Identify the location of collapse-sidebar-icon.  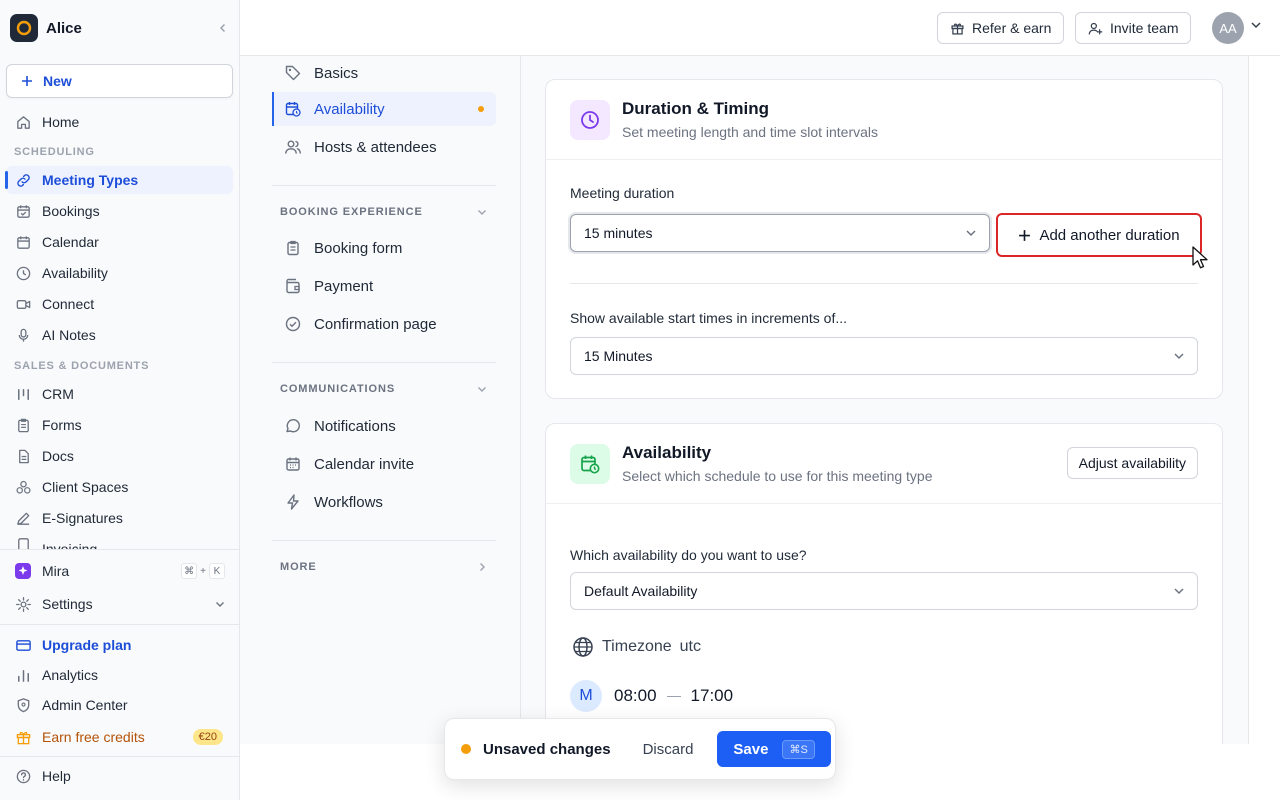
(223, 28).